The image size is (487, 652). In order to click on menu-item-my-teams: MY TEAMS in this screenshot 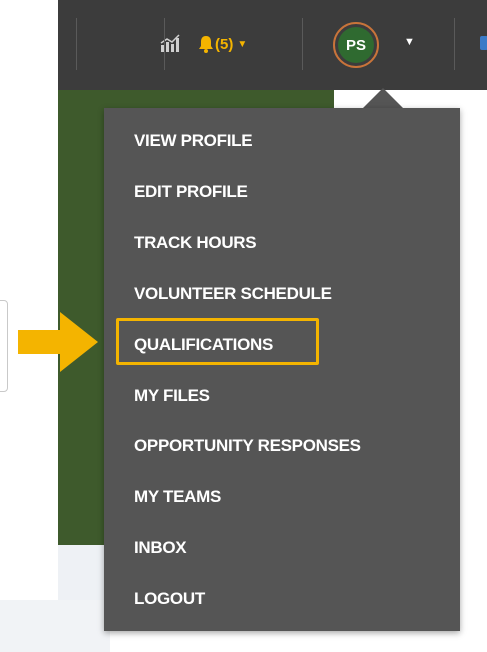, I will do `click(177, 497)`.